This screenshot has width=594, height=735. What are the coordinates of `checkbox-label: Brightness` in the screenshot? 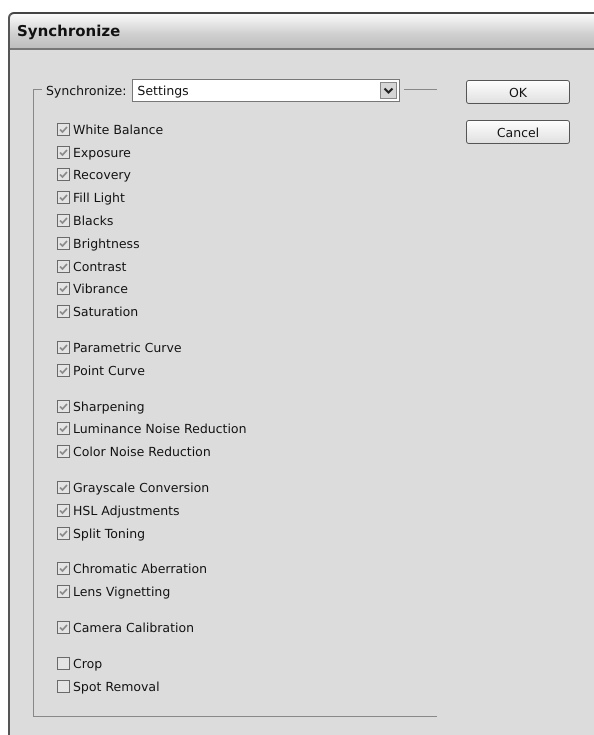 It's located at (106, 243).